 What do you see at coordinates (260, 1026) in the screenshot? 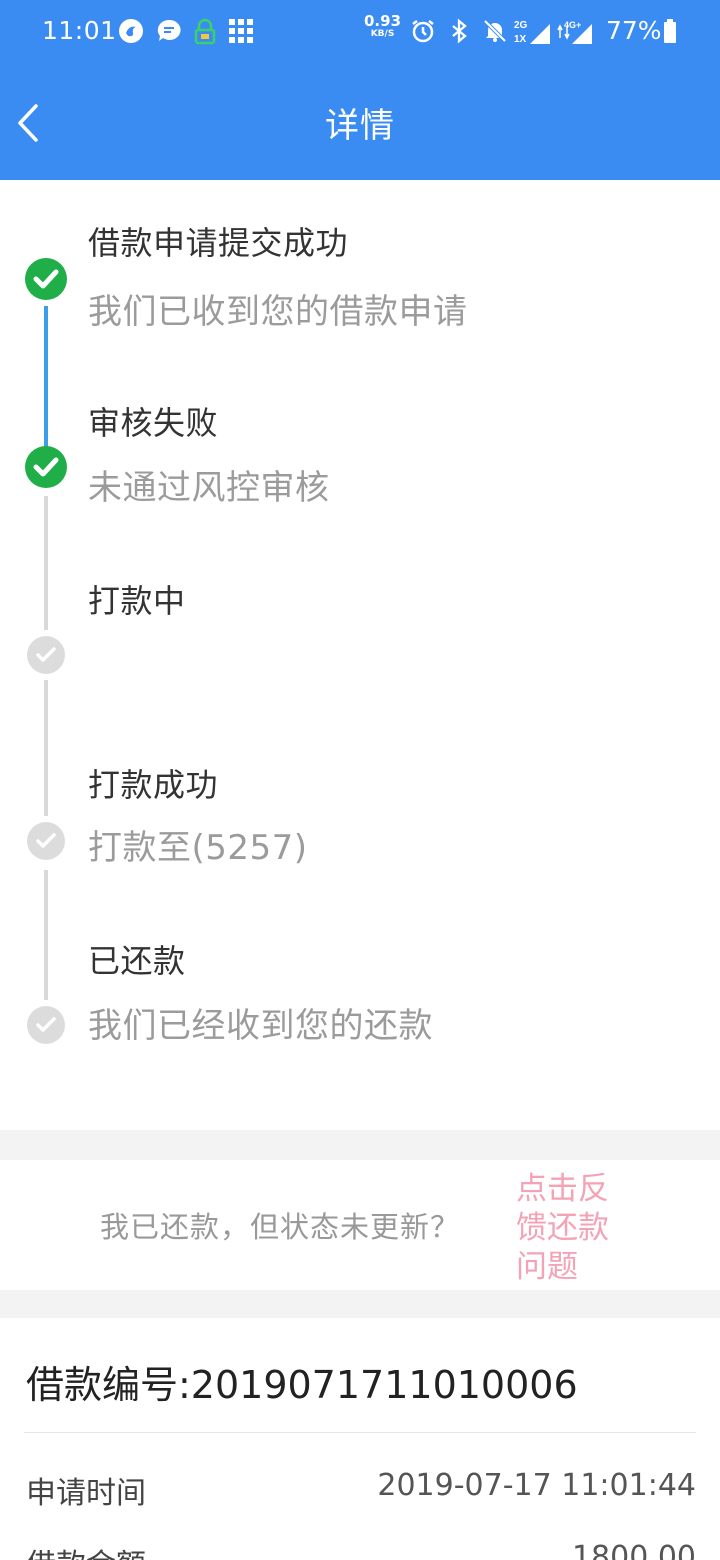
I see `step-desc: 我们已经收到您的还款` at bounding box center [260, 1026].